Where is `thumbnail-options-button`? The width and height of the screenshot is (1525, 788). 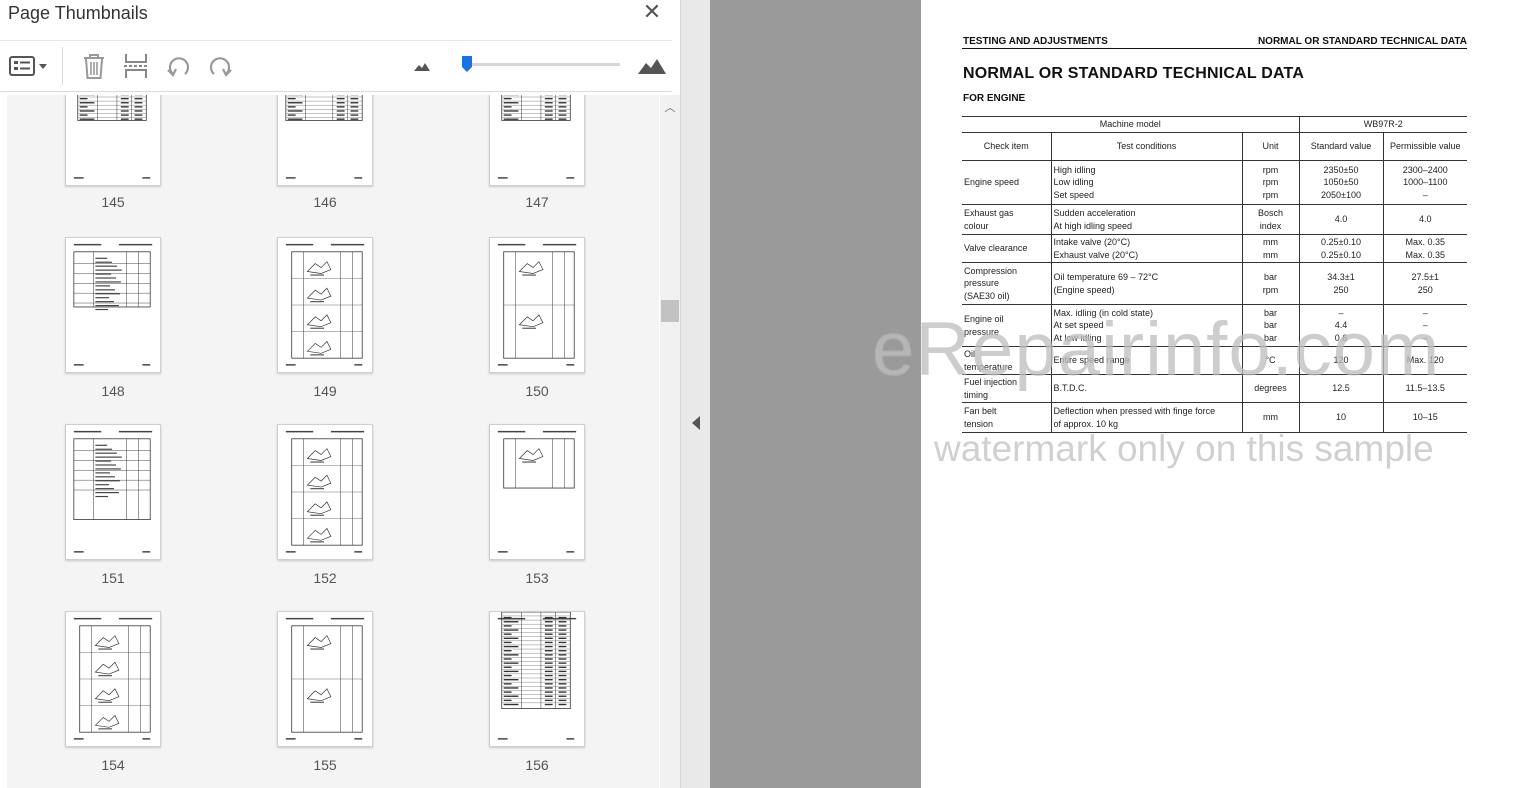 thumbnail-options-button is located at coordinates (28, 66).